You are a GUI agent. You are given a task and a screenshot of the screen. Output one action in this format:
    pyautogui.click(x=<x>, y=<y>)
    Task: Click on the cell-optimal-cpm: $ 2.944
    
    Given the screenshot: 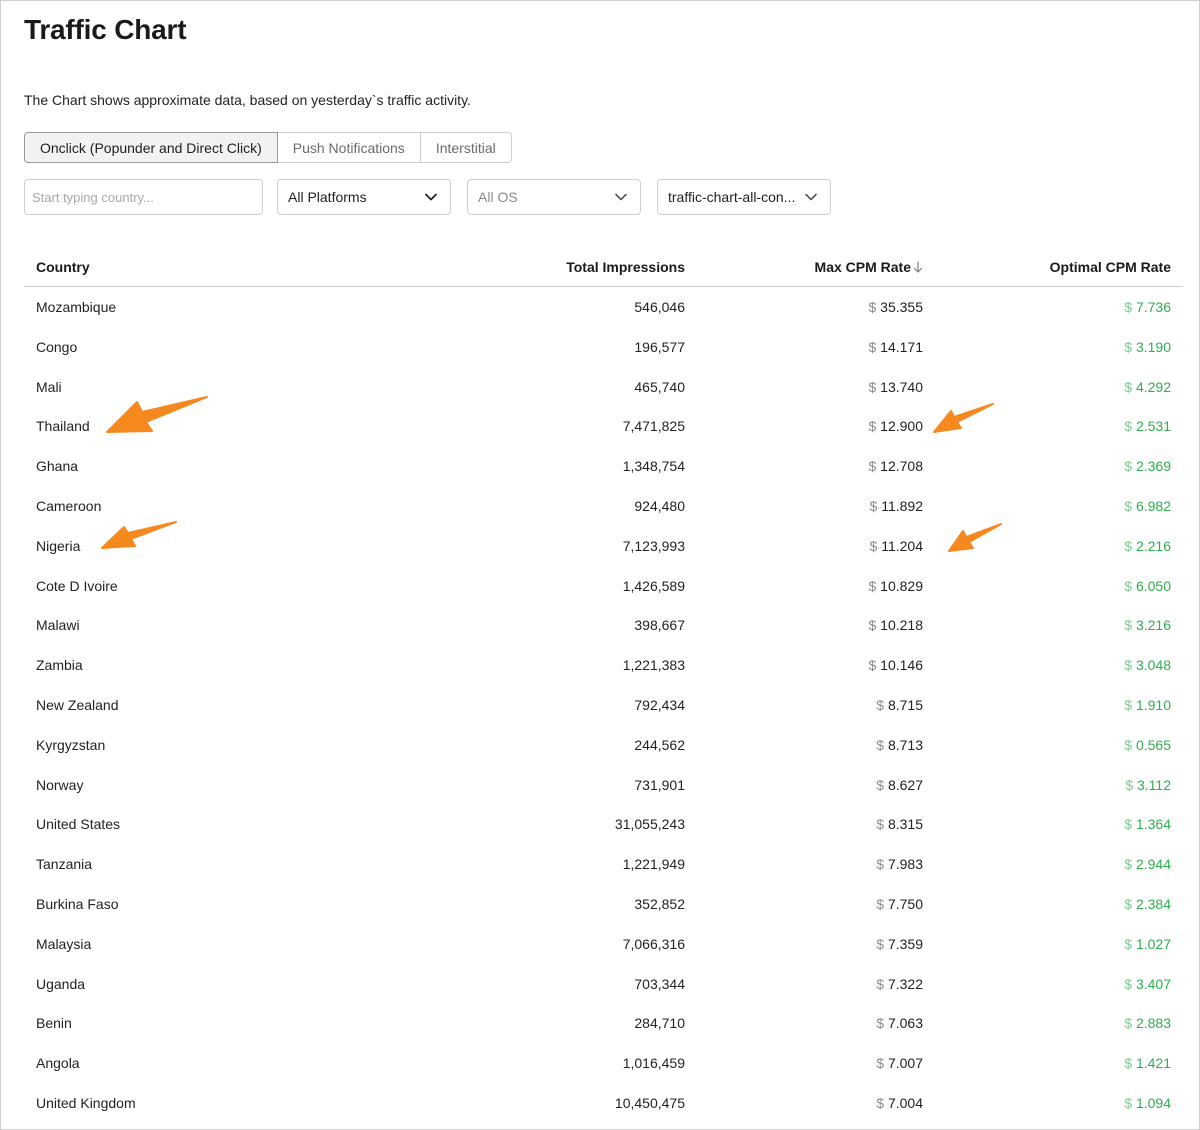 What is the action you would take?
    pyautogui.click(x=1147, y=864)
    